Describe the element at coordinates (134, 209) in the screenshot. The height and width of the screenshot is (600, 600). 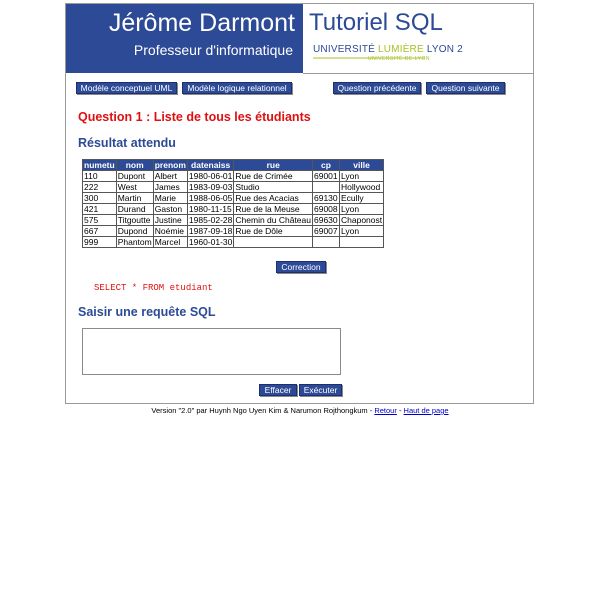
I see `cell-nom: Durand` at that location.